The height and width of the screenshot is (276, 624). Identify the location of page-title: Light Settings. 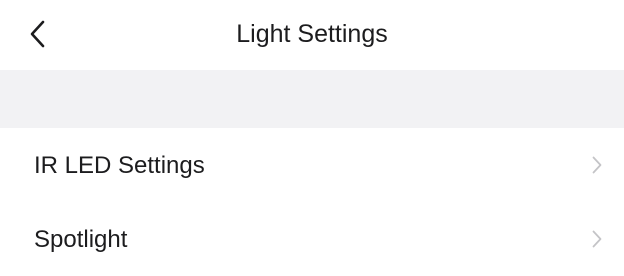
(312, 34).